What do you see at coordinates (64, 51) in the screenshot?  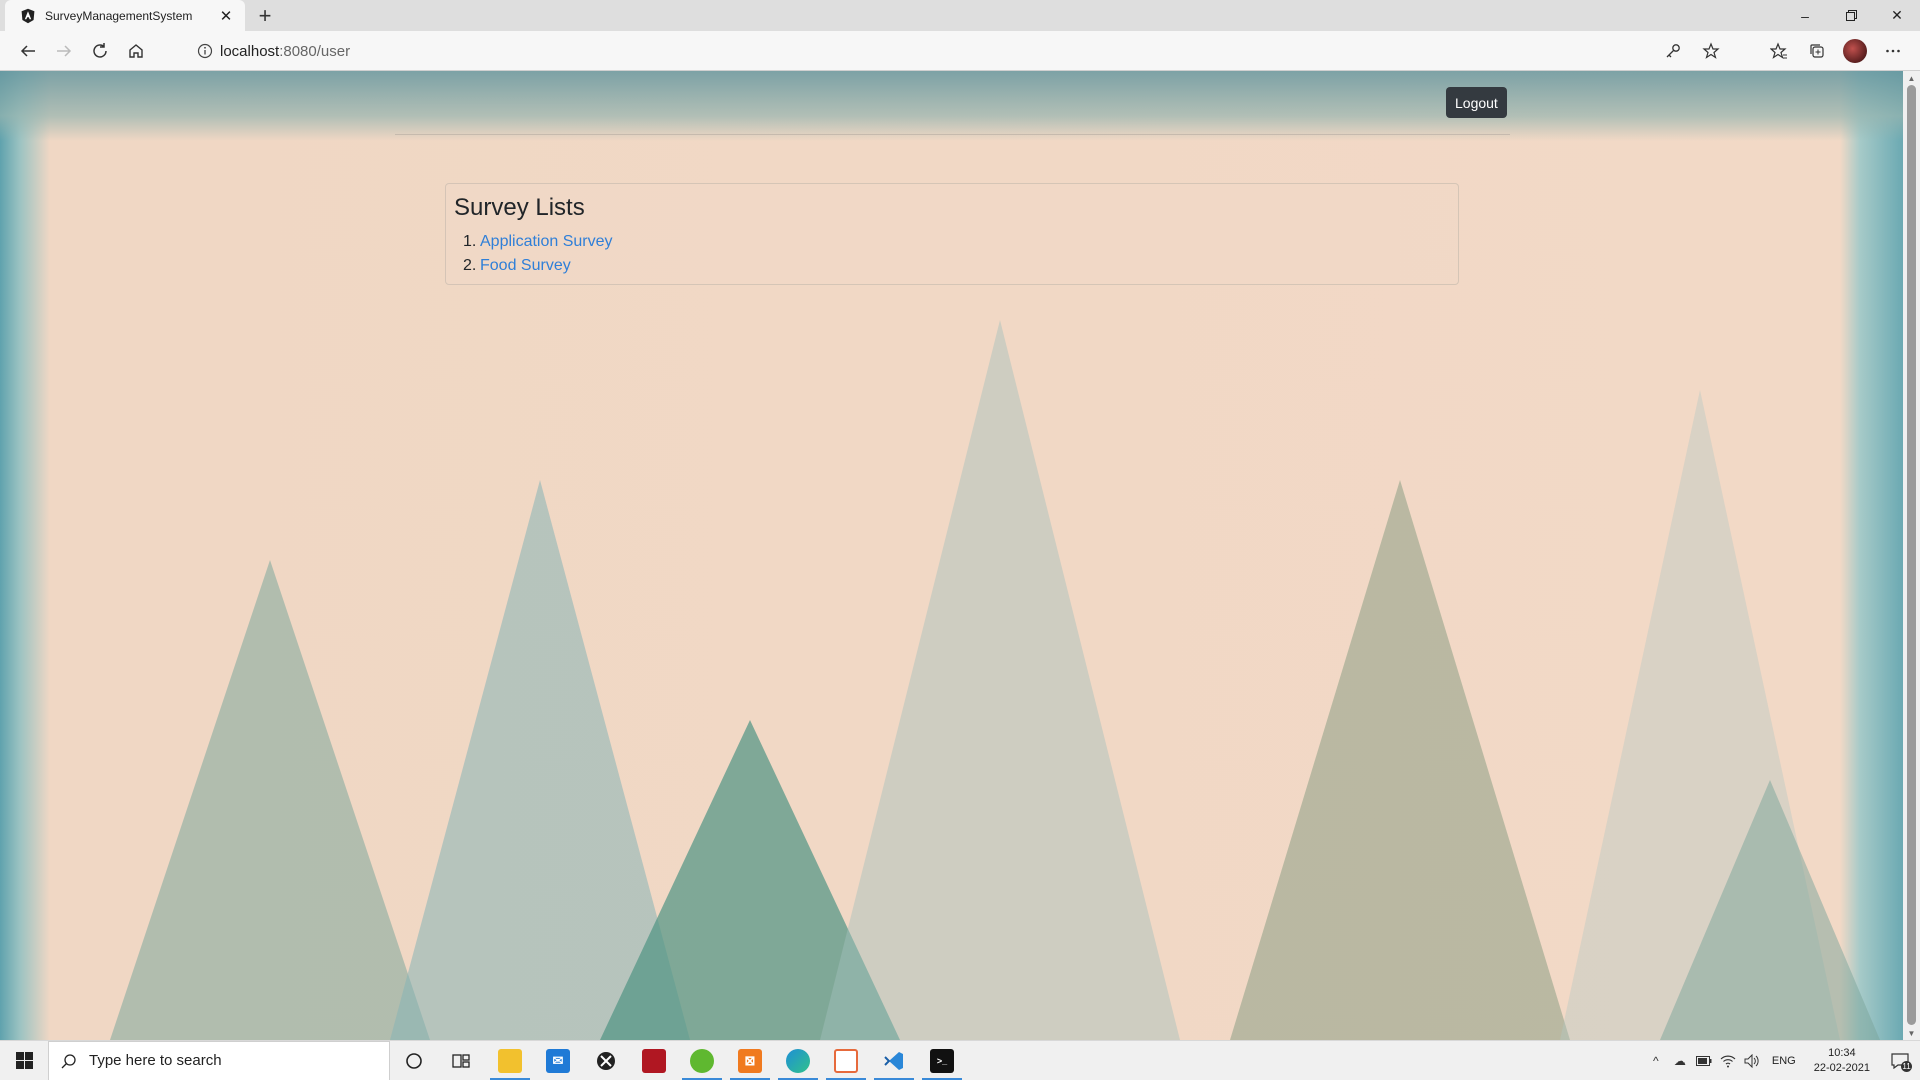 I see `forward-icon` at bounding box center [64, 51].